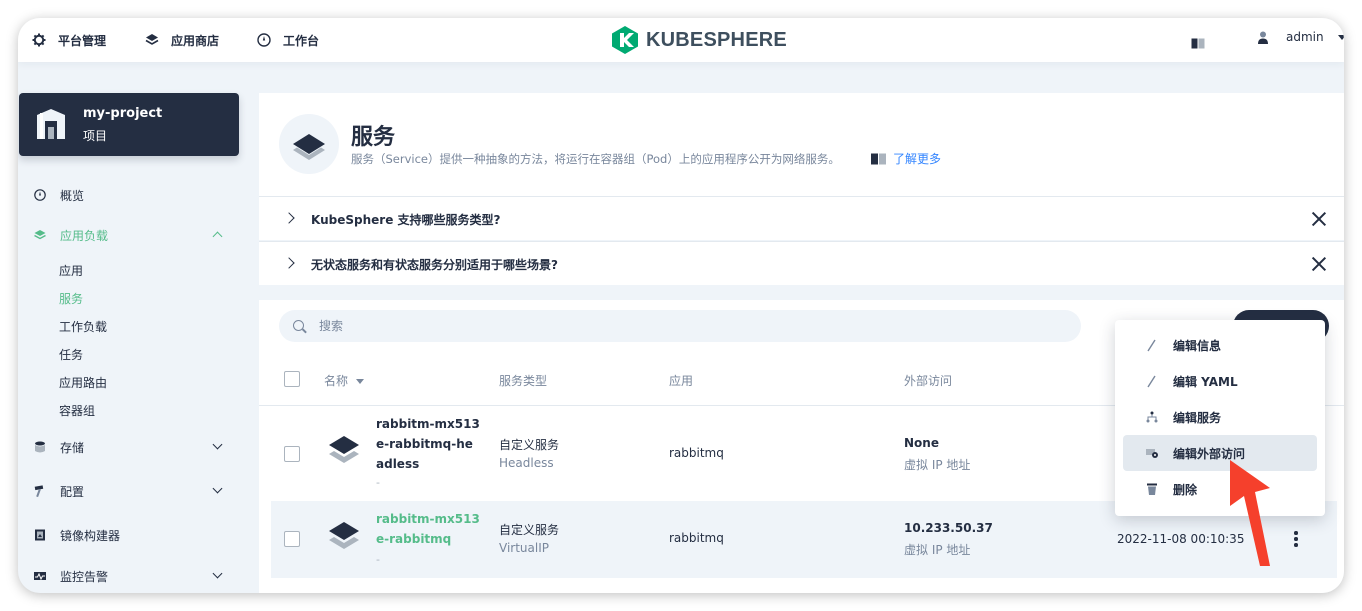 This screenshot has width=1362, height=611. Describe the element at coordinates (373, 137) in the screenshot. I see `page-title: 服务` at that location.